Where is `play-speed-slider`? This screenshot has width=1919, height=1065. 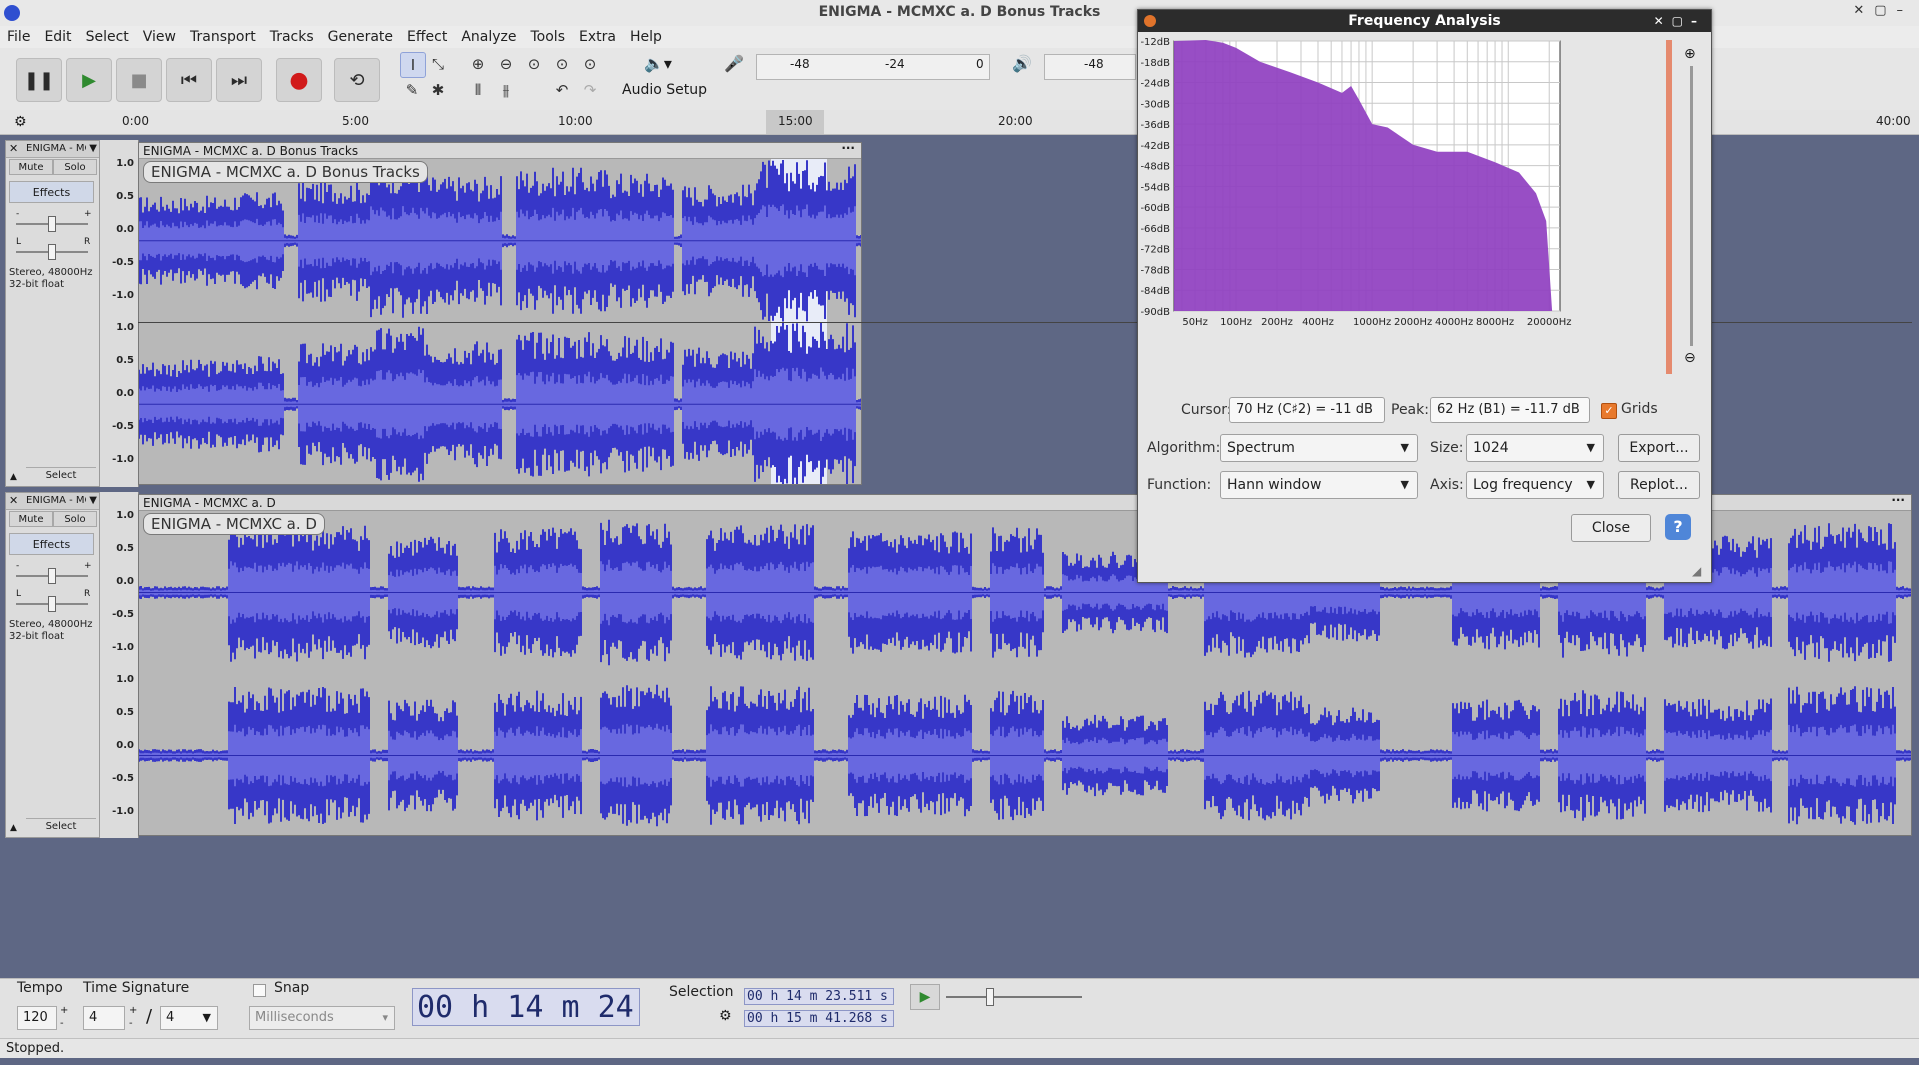
play-speed-slider is located at coordinates (1014, 997).